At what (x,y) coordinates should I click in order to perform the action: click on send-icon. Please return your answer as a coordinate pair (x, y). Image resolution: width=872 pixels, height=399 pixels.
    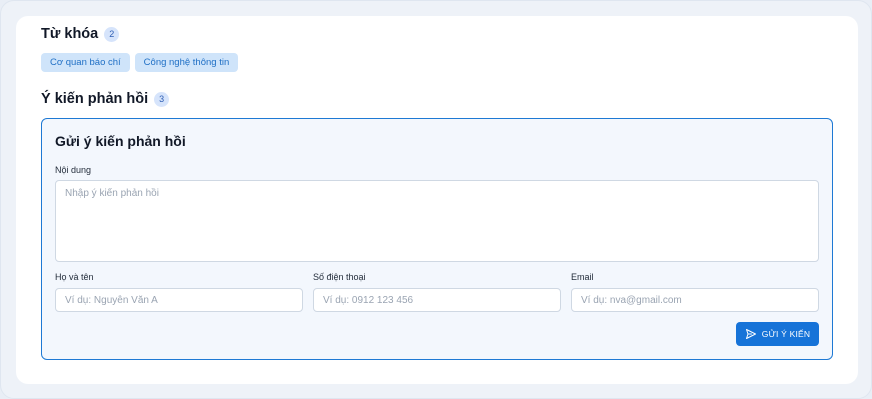
    Looking at the image, I should click on (750, 334).